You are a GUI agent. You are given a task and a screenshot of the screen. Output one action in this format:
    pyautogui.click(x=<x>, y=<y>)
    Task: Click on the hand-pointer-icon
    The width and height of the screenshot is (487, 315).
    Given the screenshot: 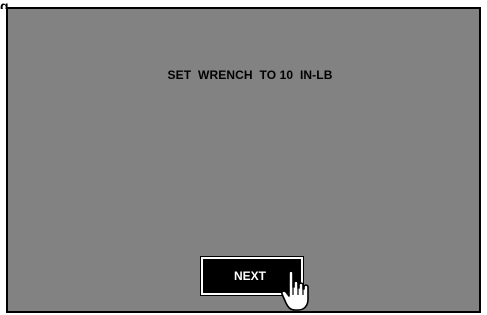 What is the action you would take?
    pyautogui.click(x=295, y=290)
    